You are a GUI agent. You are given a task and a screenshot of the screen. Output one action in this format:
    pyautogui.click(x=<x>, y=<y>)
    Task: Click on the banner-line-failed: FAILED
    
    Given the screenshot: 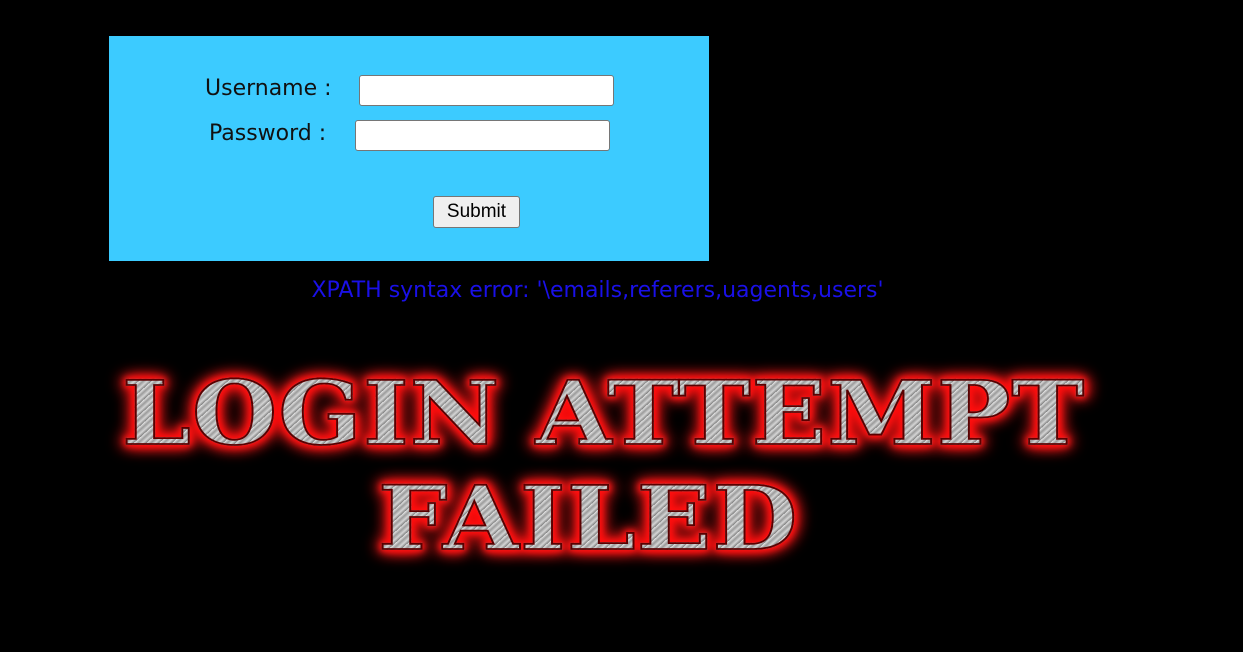 What is the action you would take?
    pyautogui.click(x=588, y=518)
    